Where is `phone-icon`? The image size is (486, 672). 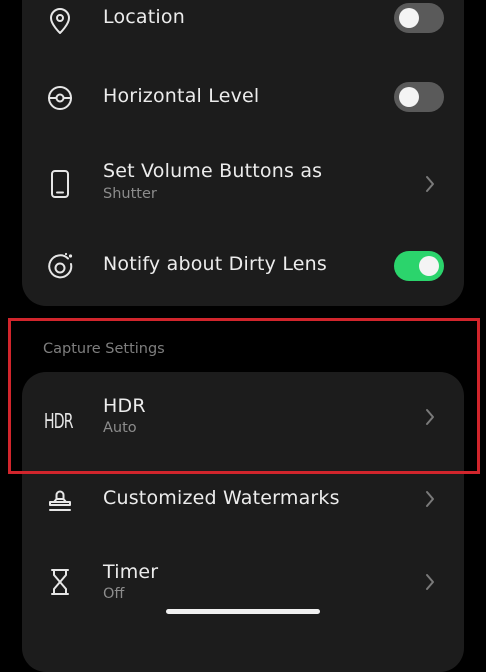
phone-icon is located at coordinates (60, 184).